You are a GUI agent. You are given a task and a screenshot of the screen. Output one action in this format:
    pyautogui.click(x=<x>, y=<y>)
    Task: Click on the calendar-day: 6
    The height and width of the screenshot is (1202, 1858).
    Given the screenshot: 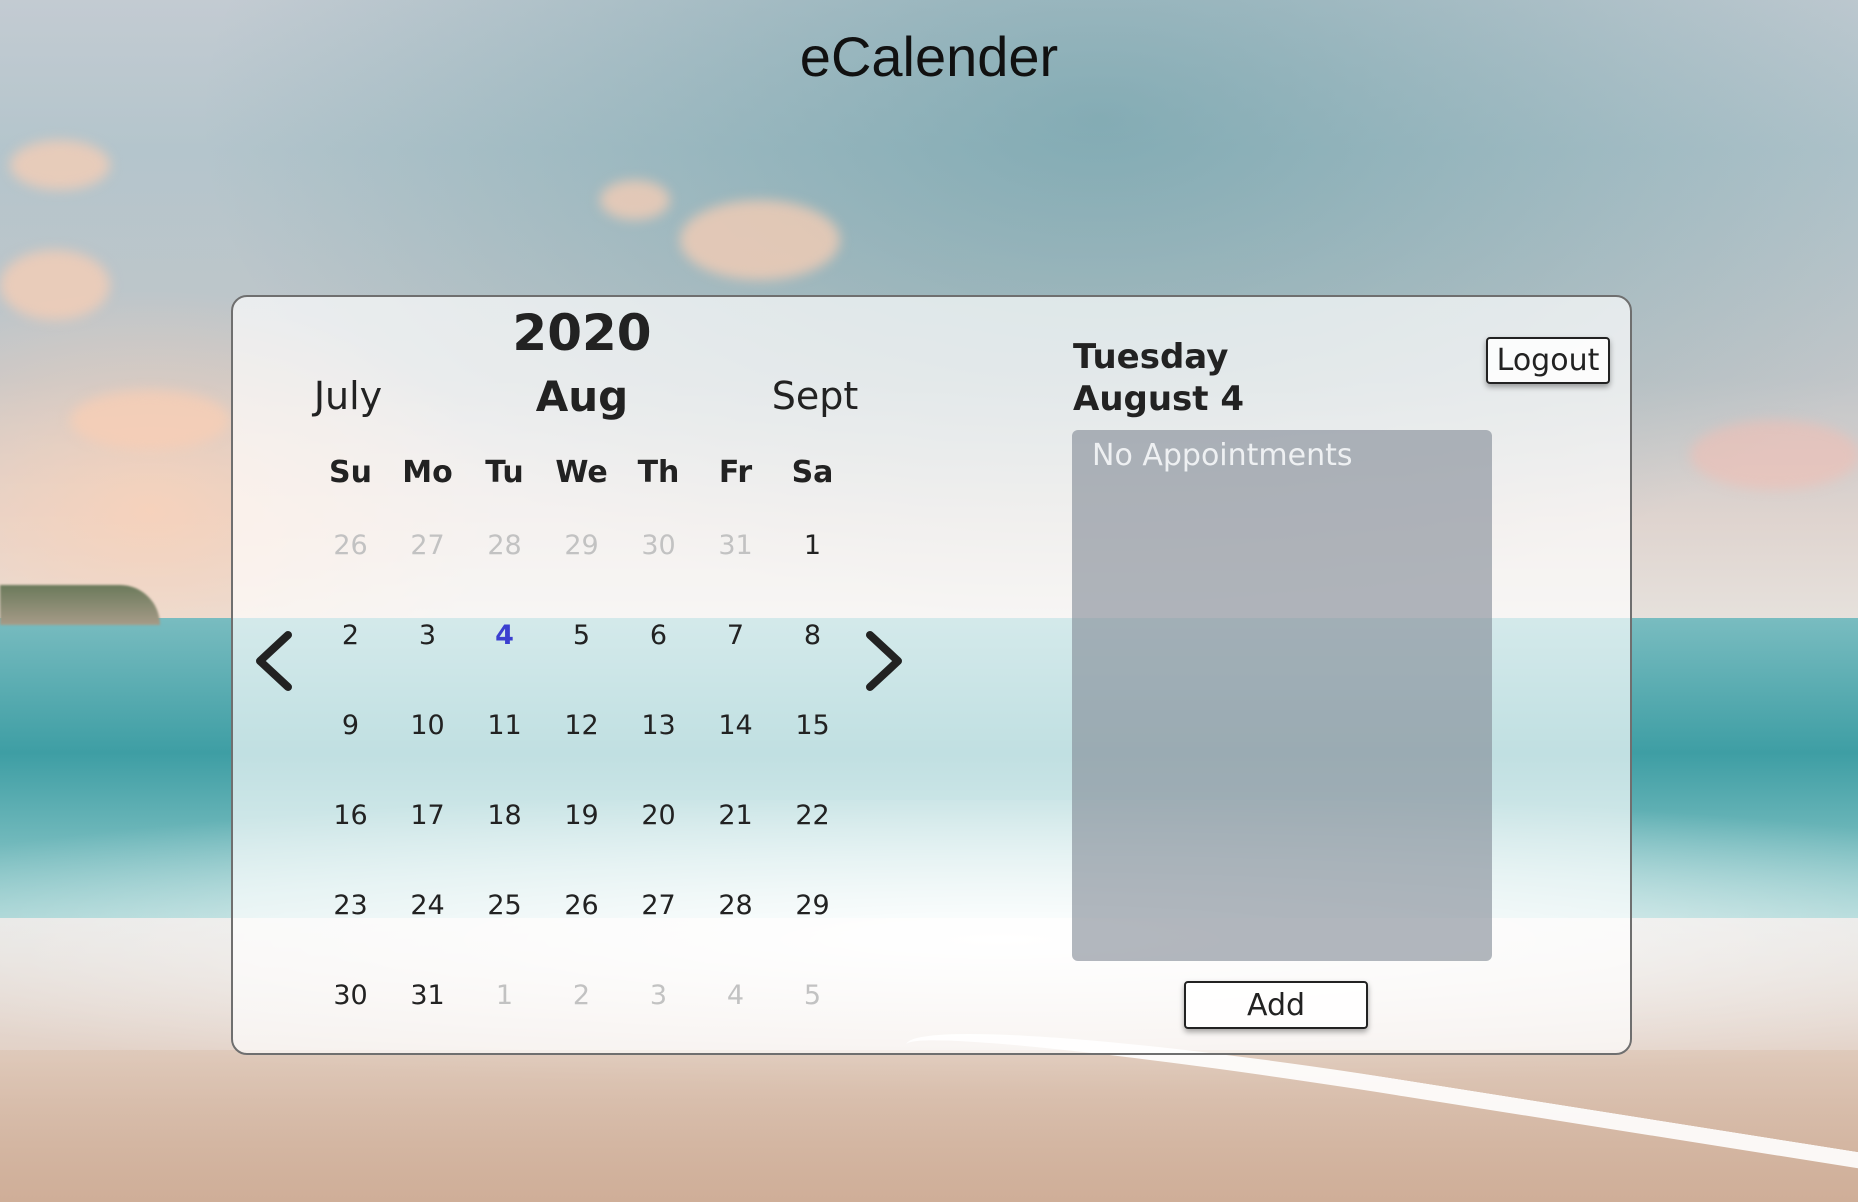 What is the action you would take?
    pyautogui.click(x=658, y=635)
    